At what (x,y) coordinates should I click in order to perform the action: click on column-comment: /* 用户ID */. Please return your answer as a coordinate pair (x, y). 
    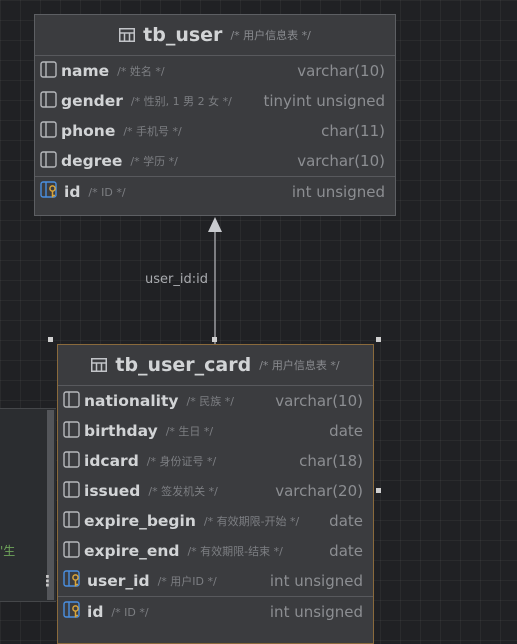
    Looking at the image, I should click on (187, 581).